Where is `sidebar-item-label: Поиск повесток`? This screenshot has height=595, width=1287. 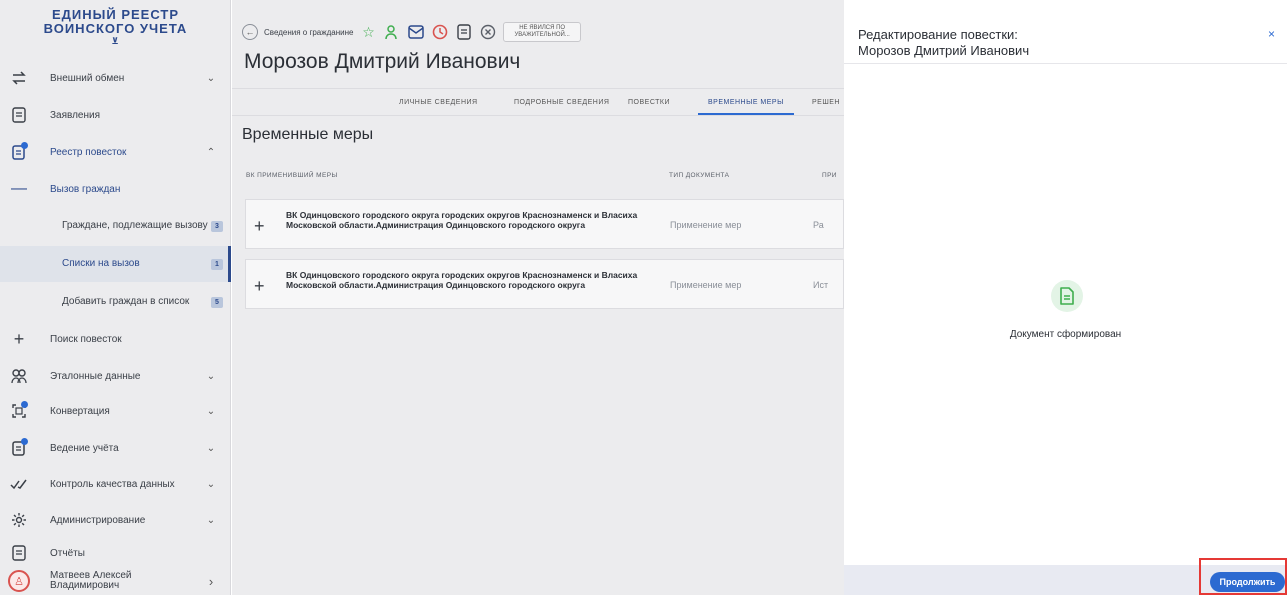
sidebar-item-label: Поиск повесток is located at coordinates (86, 339).